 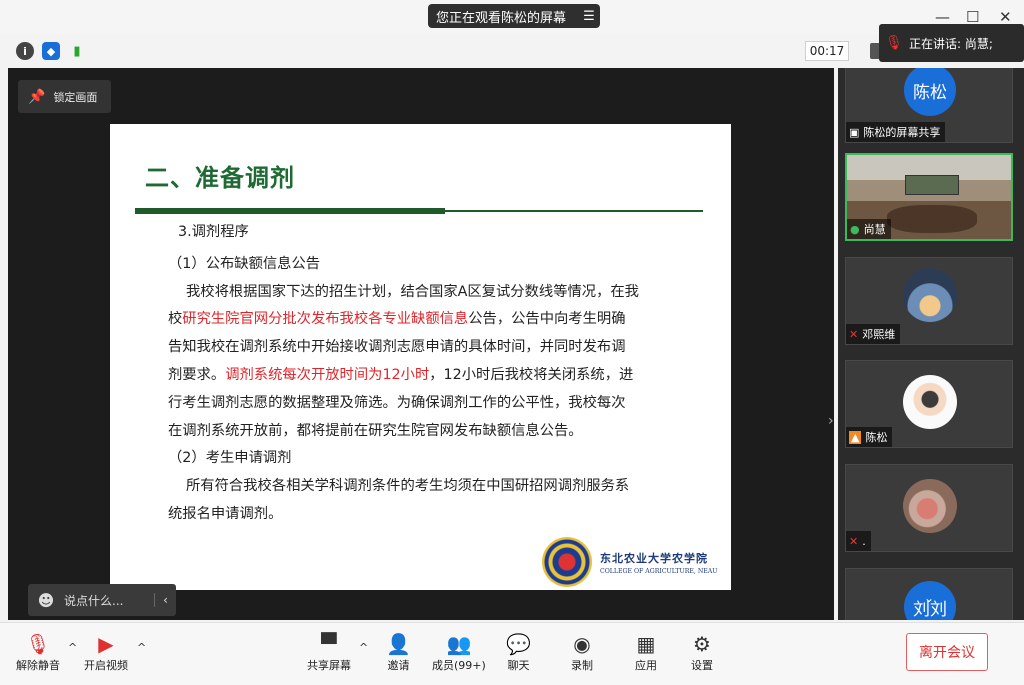 I want to click on invite-button: 👤 邀请, so click(x=398, y=652).